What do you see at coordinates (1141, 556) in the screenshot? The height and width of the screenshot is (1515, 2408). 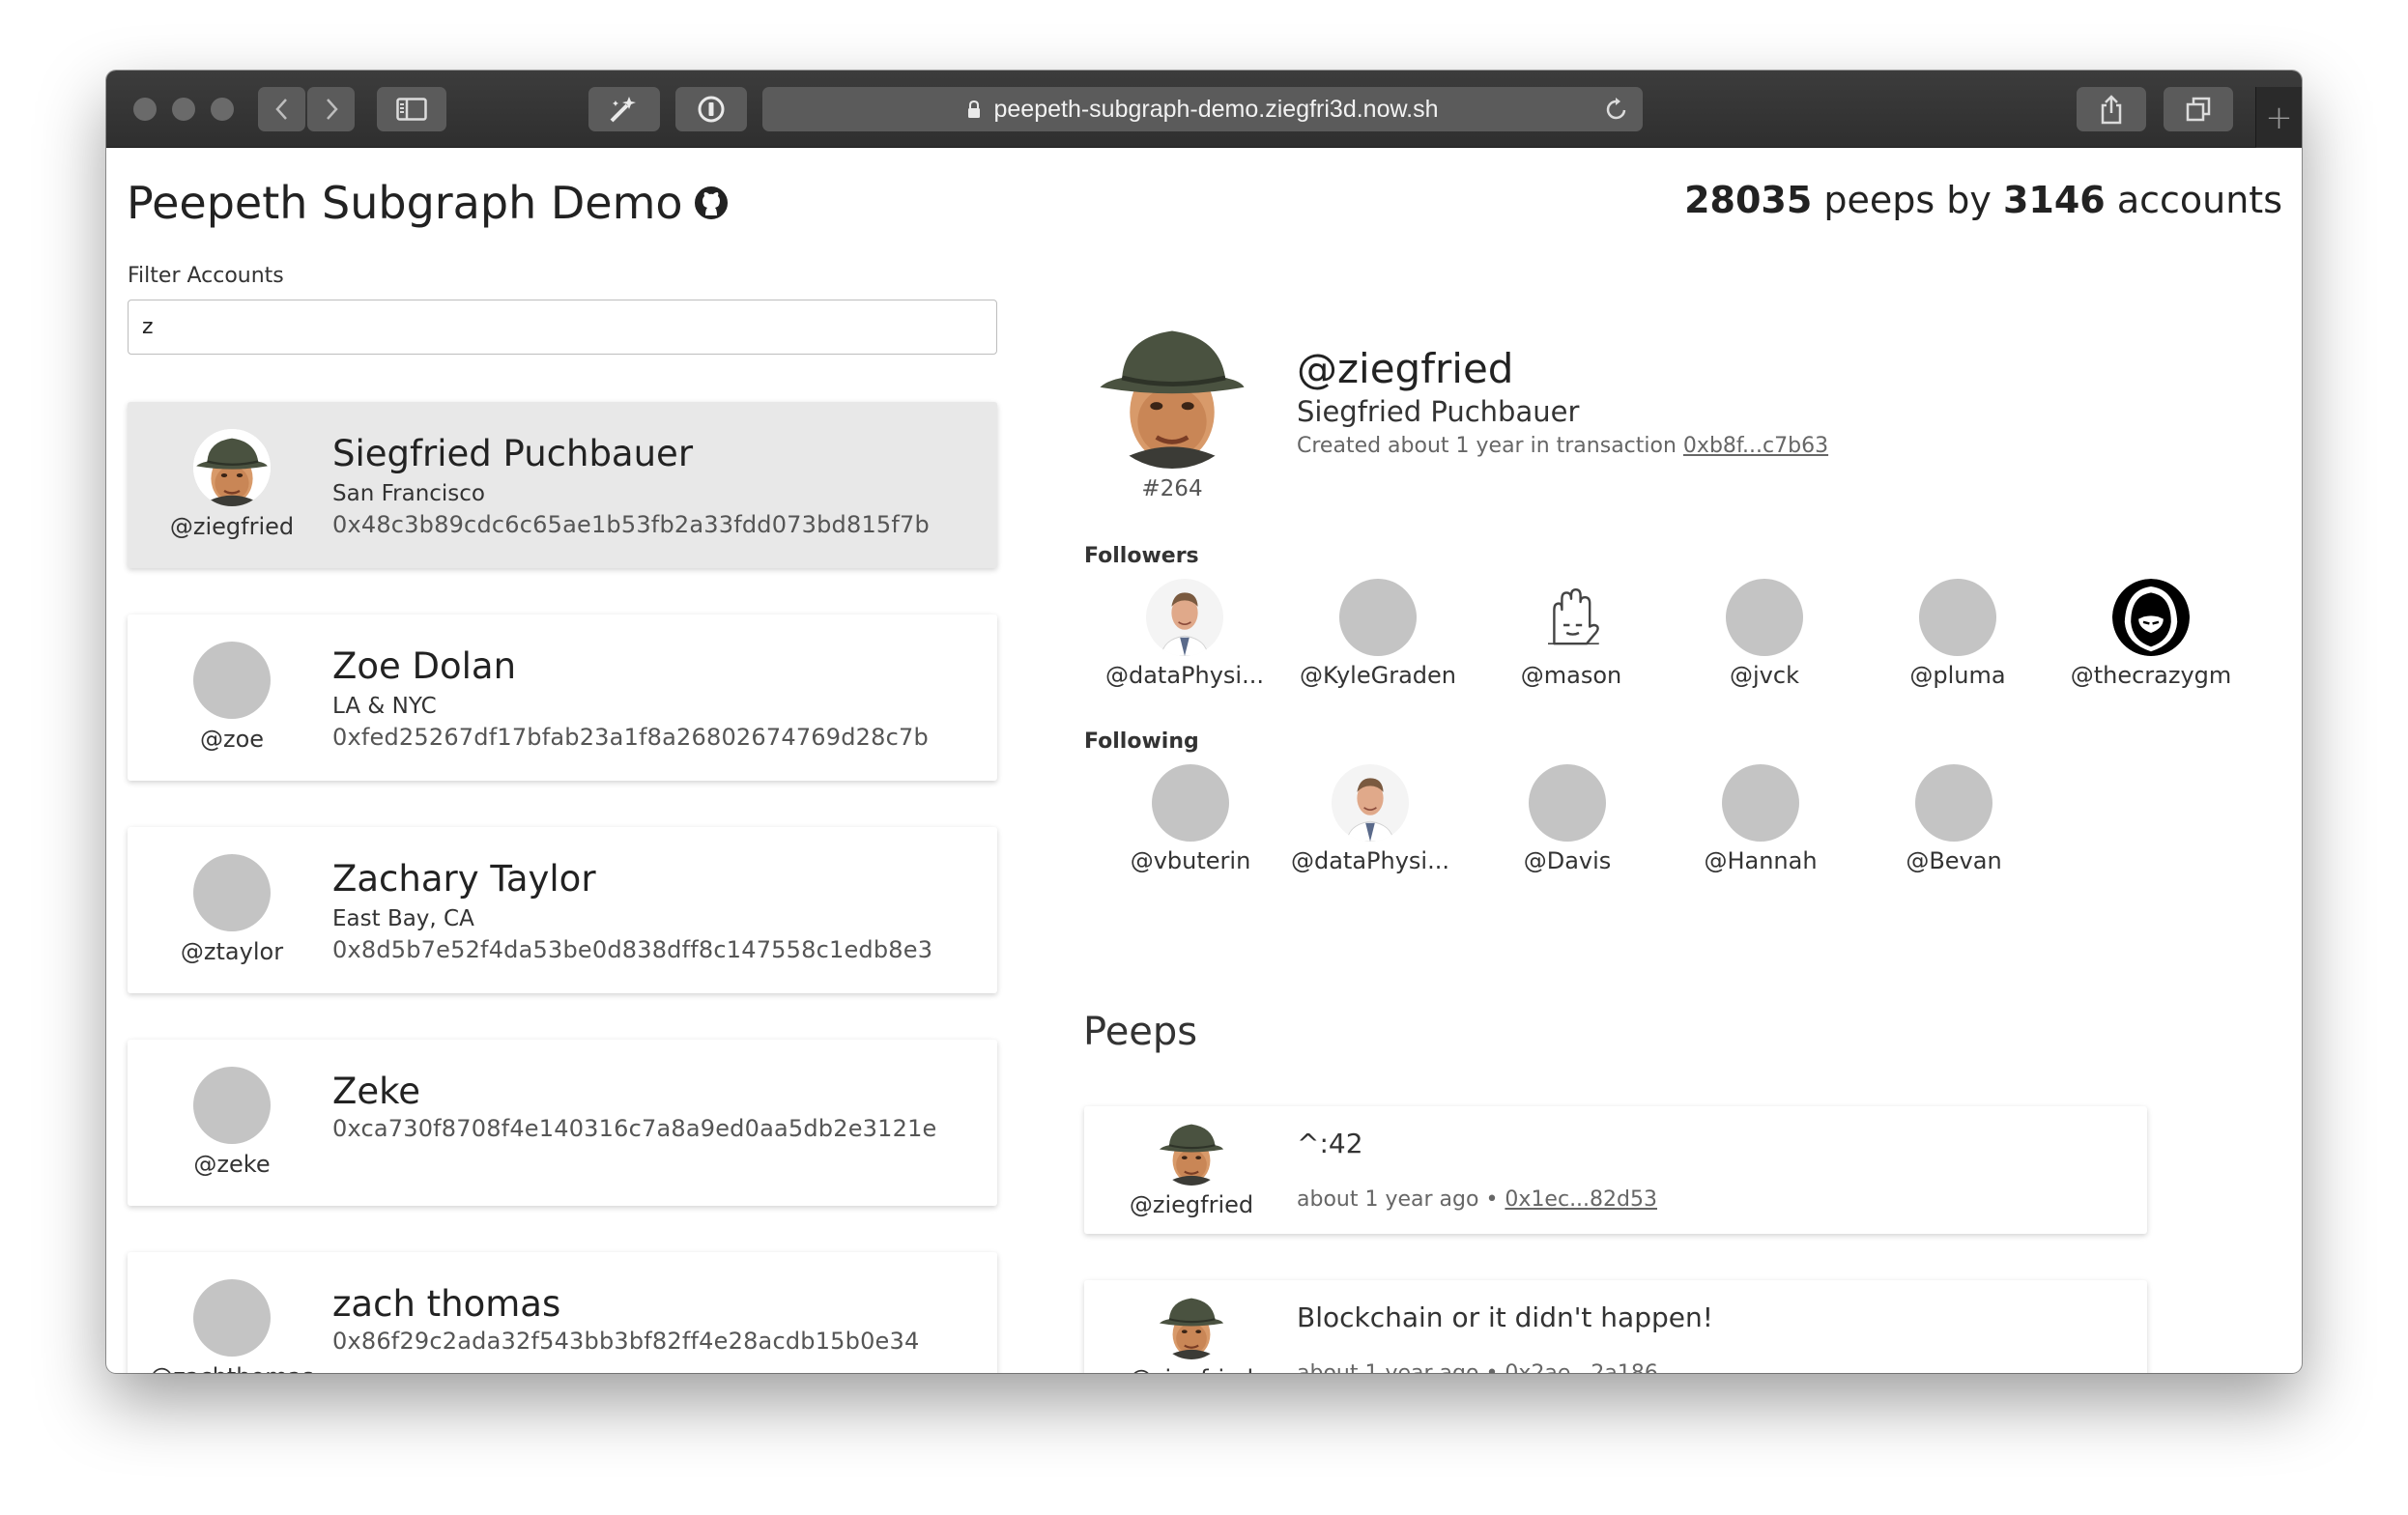 I see `followers-label: Followers` at bounding box center [1141, 556].